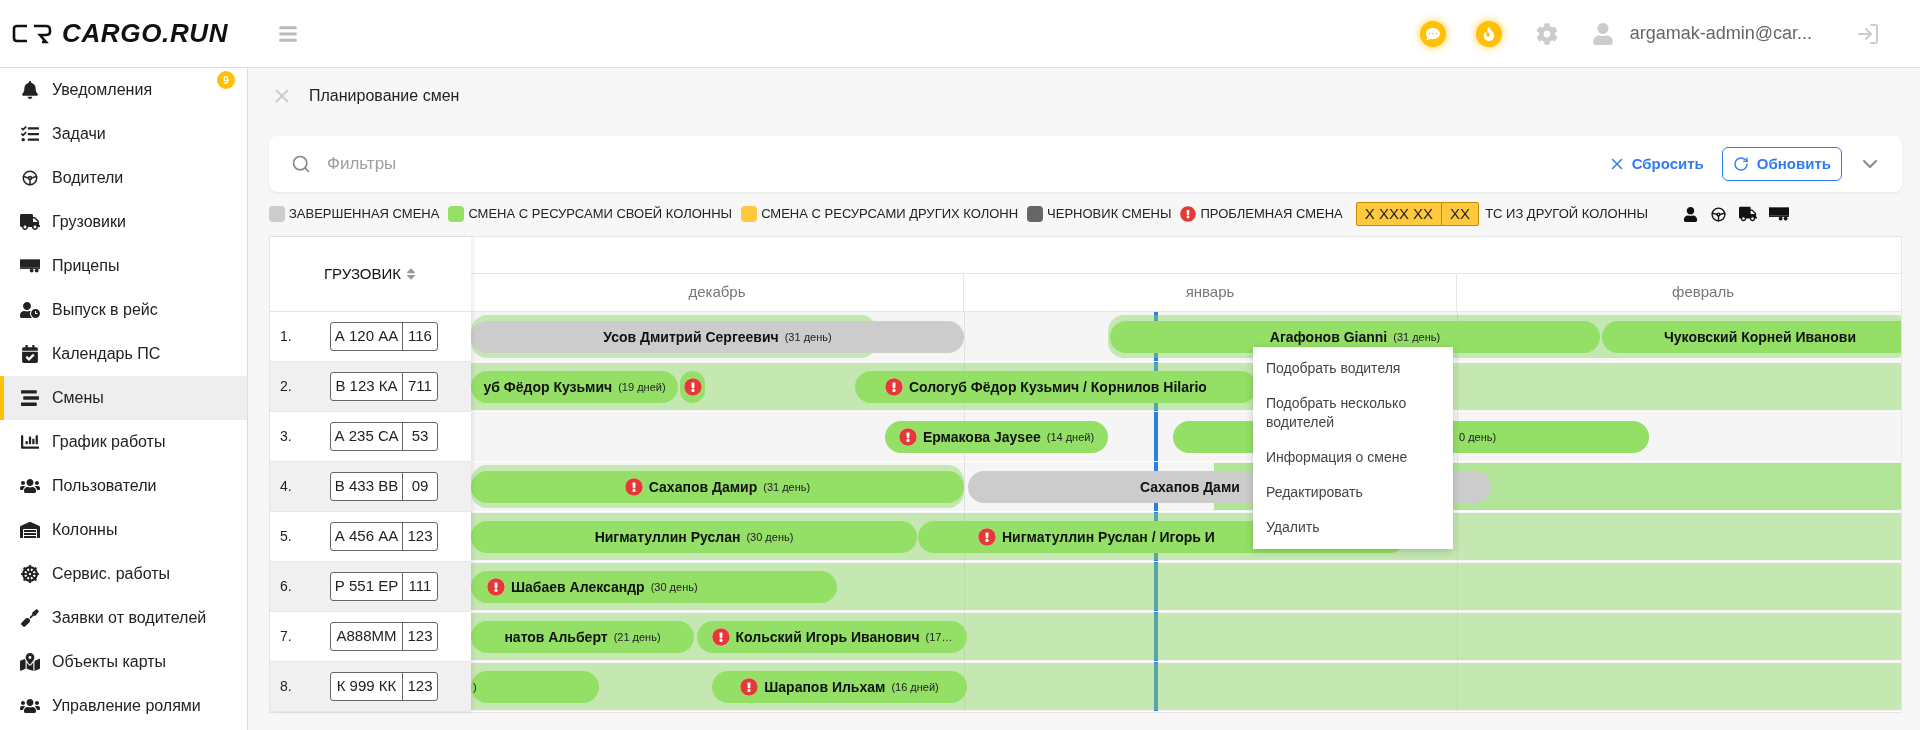  What do you see at coordinates (1109, 214) in the screenshot?
I see `legend-label: ЧЕРНОВИК СМЕНЫ` at bounding box center [1109, 214].